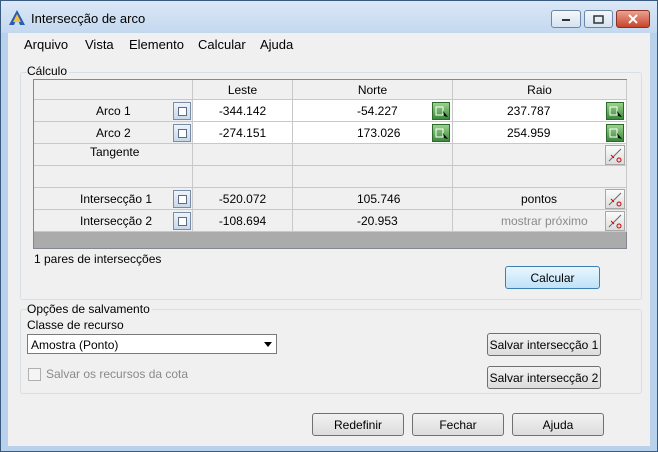 The image size is (658, 452). What do you see at coordinates (276, 44) in the screenshot?
I see `menu-ajuda: Ajuda` at bounding box center [276, 44].